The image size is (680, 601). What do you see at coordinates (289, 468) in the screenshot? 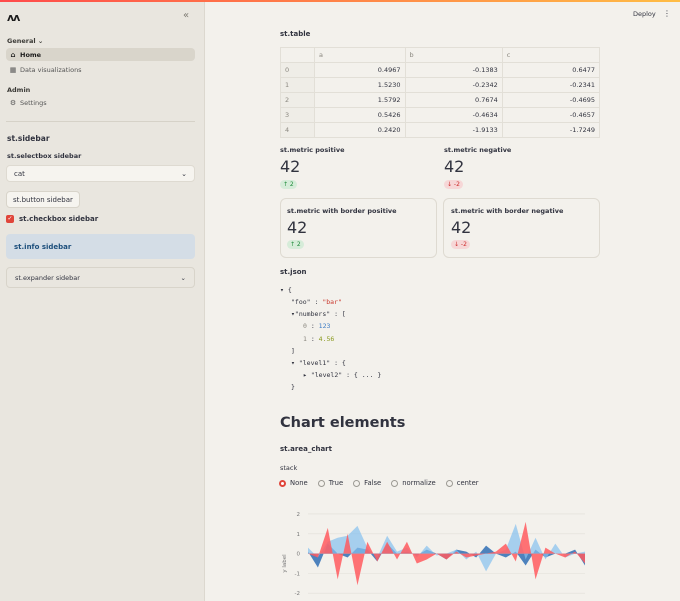
I see `stack-label: stack` at bounding box center [289, 468].